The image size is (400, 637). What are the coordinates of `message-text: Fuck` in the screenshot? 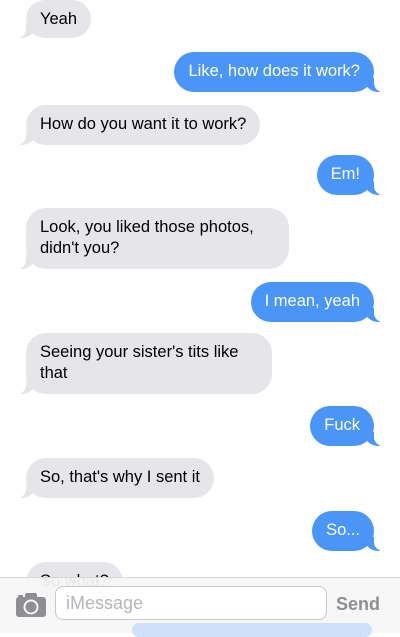 It's located at (342, 425).